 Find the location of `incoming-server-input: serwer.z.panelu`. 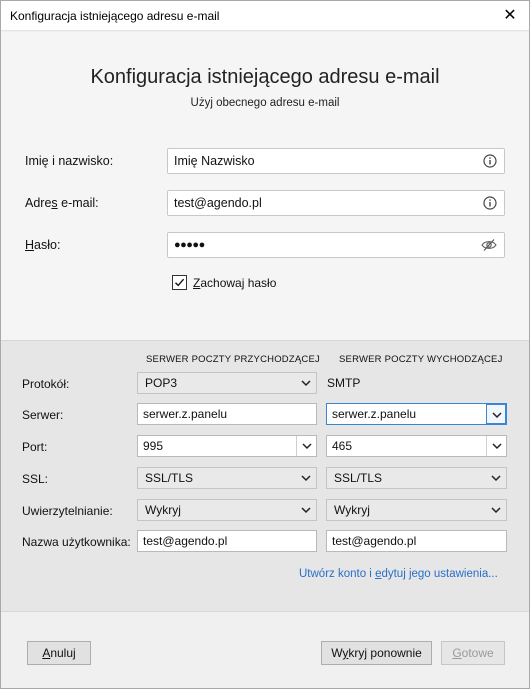

incoming-server-input: serwer.z.panelu is located at coordinates (227, 414).